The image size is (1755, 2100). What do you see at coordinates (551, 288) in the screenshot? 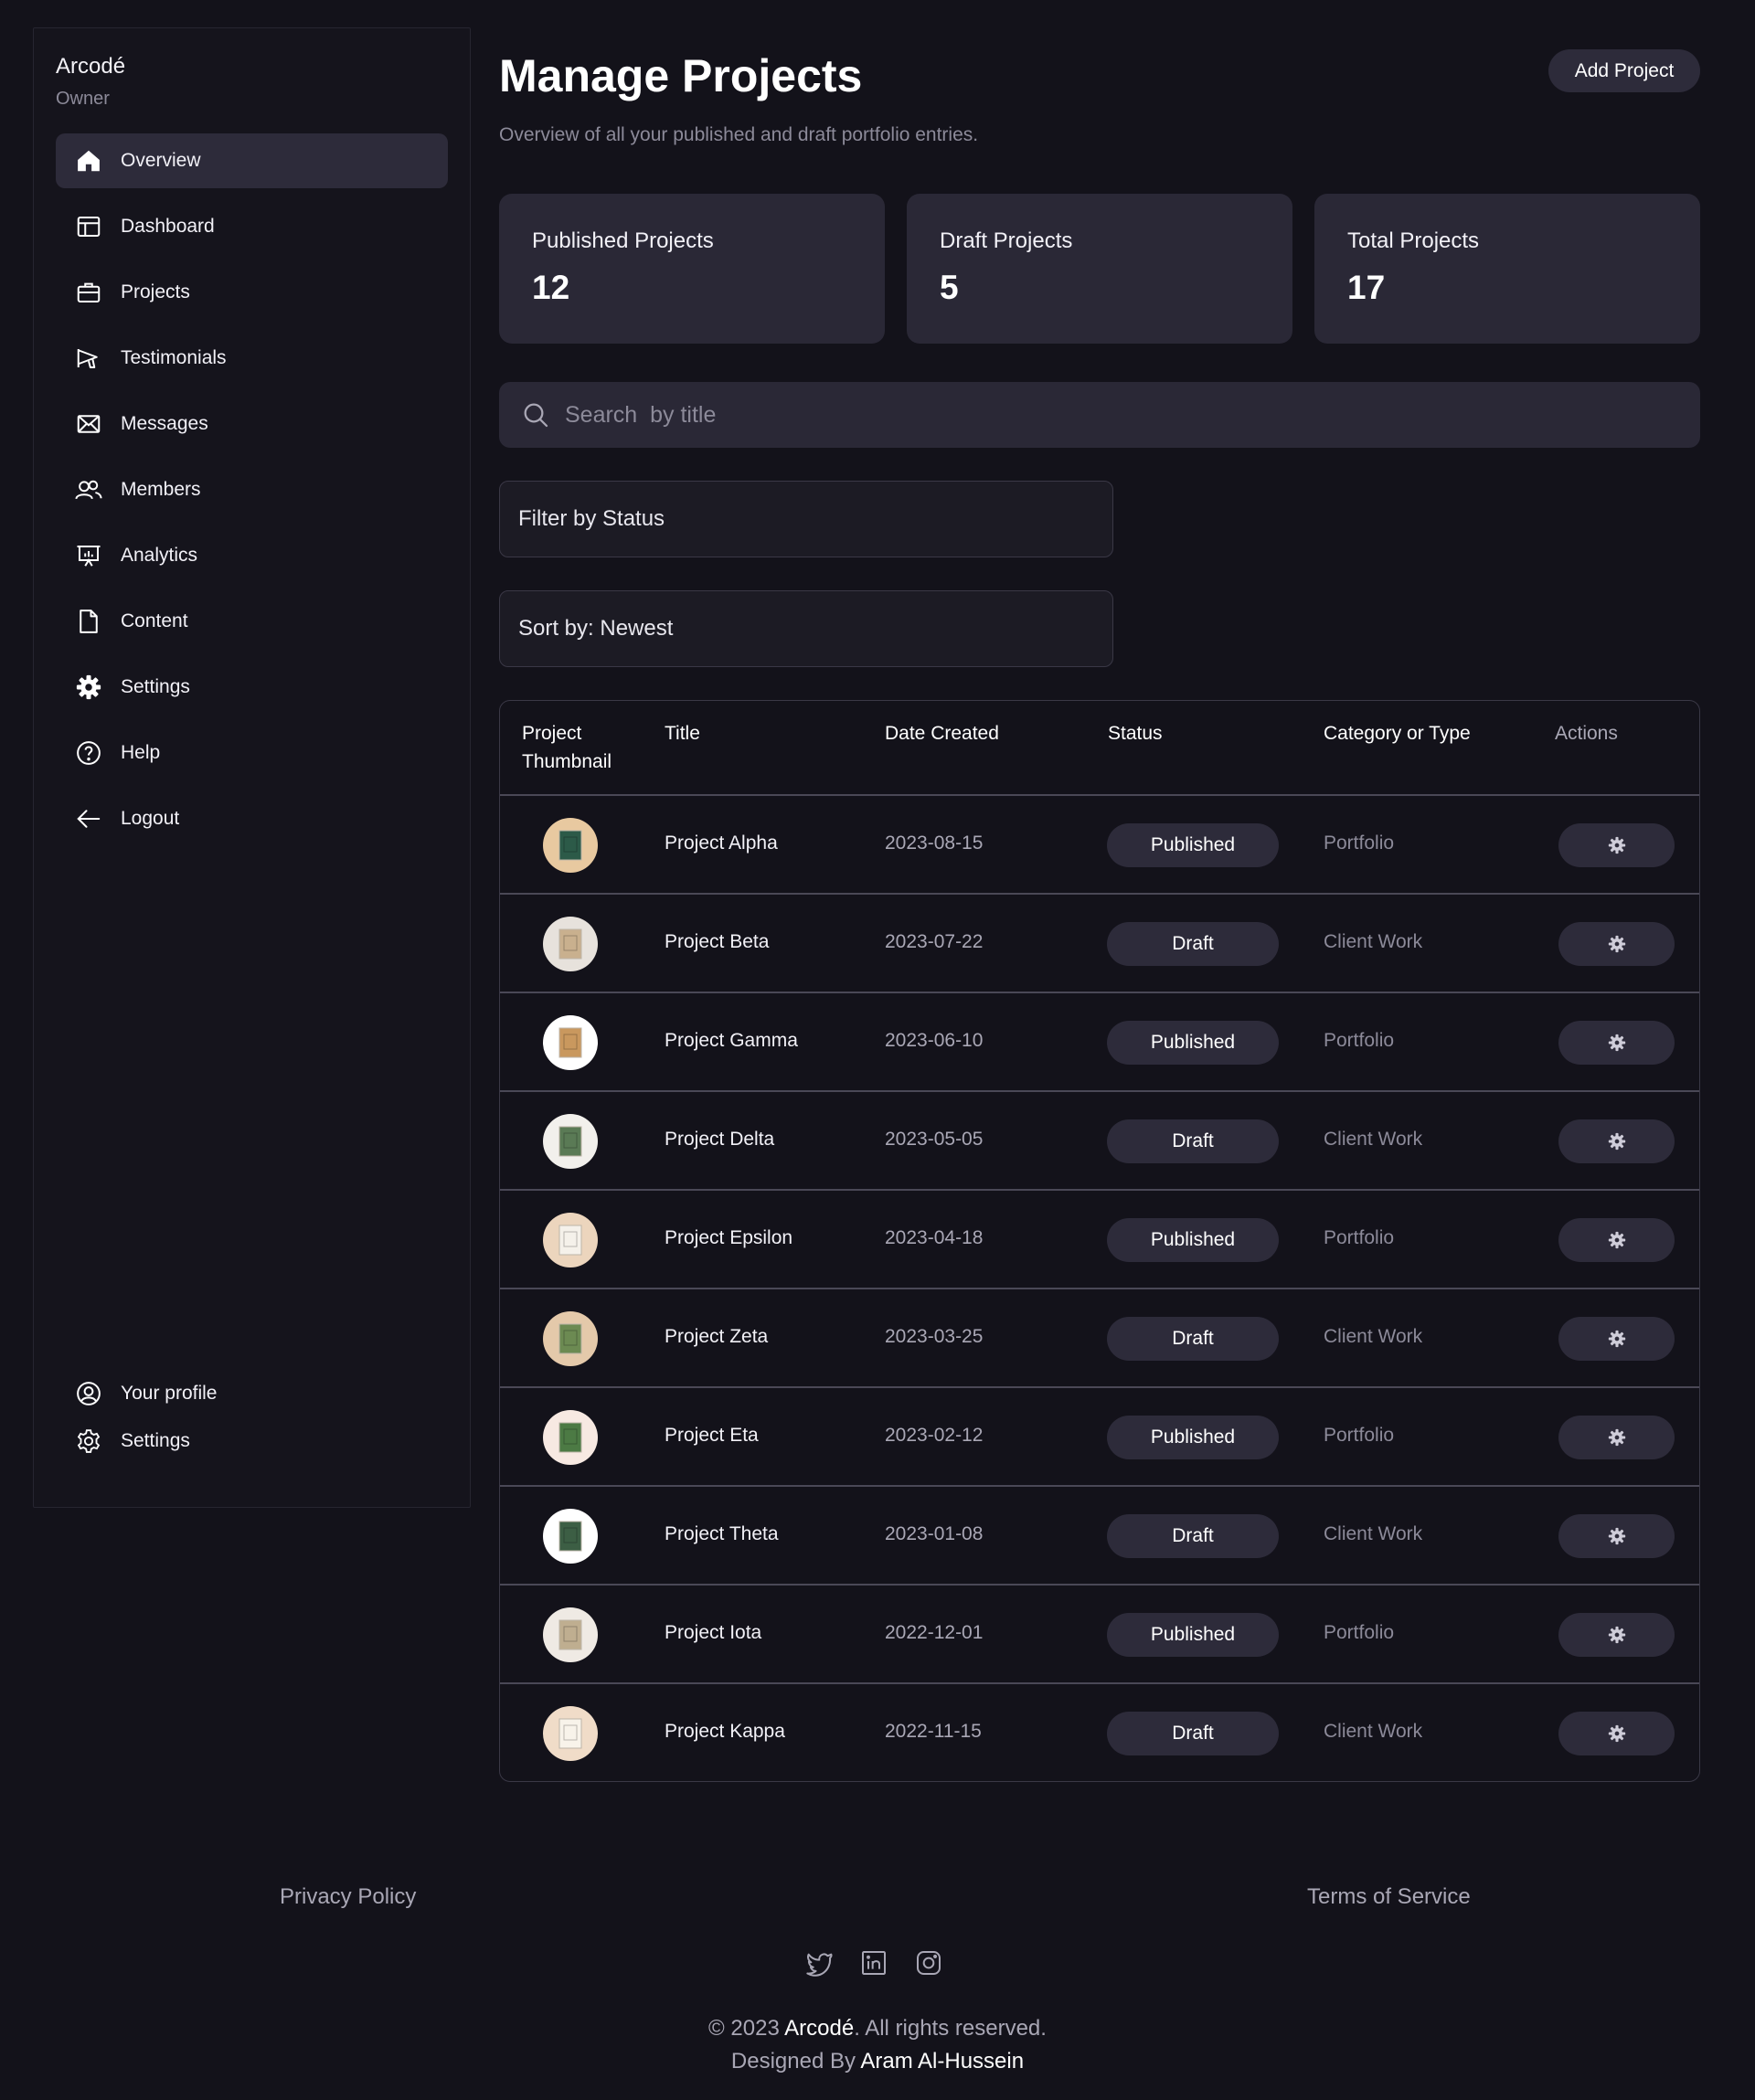
I see `stat-value: 12` at bounding box center [551, 288].